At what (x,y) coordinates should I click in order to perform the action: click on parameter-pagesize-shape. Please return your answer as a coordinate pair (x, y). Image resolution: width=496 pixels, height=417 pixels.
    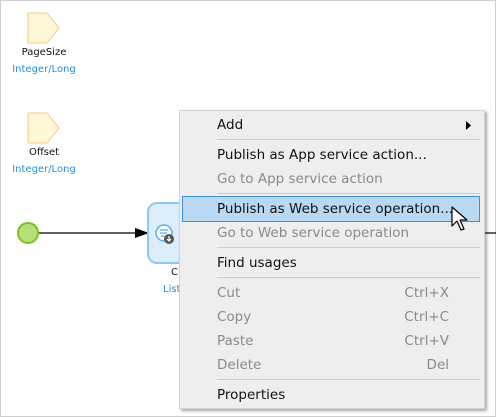
    Looking at the image, I should click on (44, 29).